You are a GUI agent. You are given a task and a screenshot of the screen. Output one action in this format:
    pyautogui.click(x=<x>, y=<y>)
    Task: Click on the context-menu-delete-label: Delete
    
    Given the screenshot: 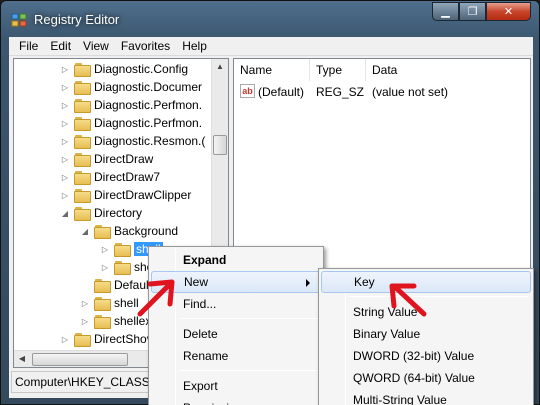 What is the action you would take?
    pyautogui.click(x=200, y=334)
    